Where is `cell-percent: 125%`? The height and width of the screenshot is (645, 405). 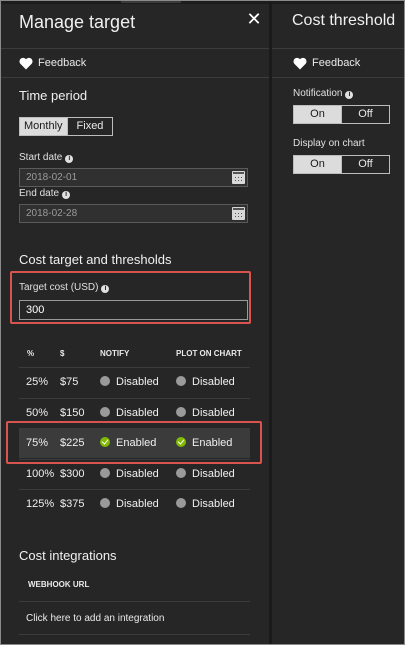 cell-percent: 125% is located at coordinates (40, 504).